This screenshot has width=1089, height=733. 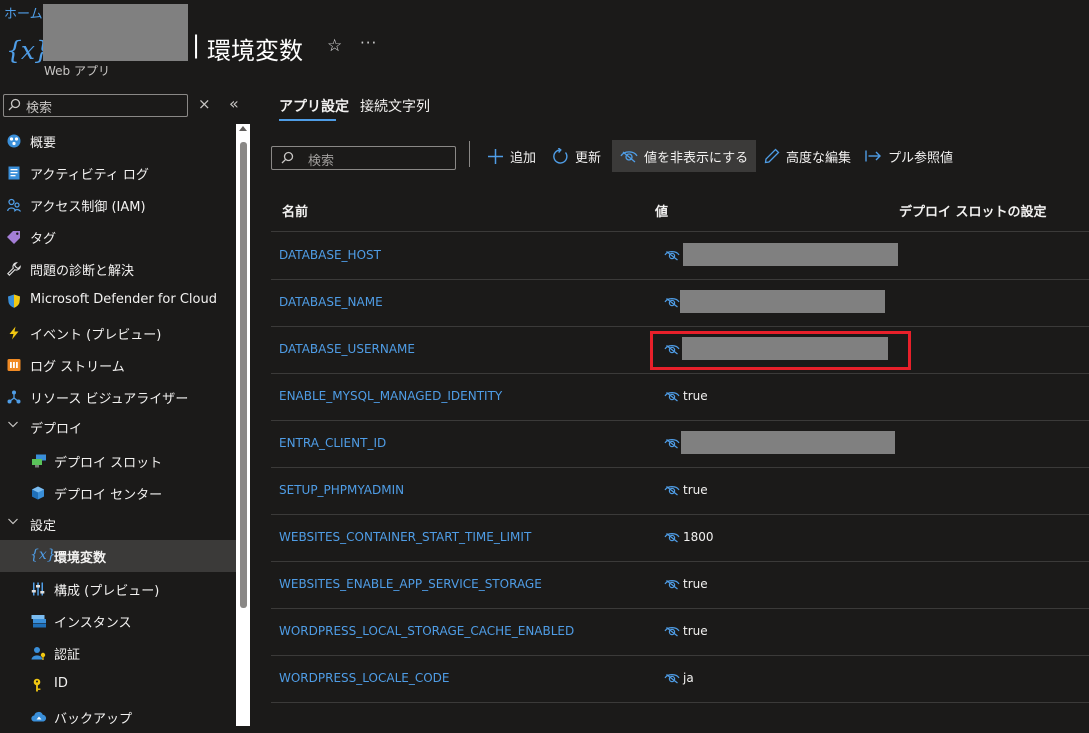 What do you see at coordinates (38, 653) in the screenshot?
I see `authentication-icon` at bounding box center [38, 653].